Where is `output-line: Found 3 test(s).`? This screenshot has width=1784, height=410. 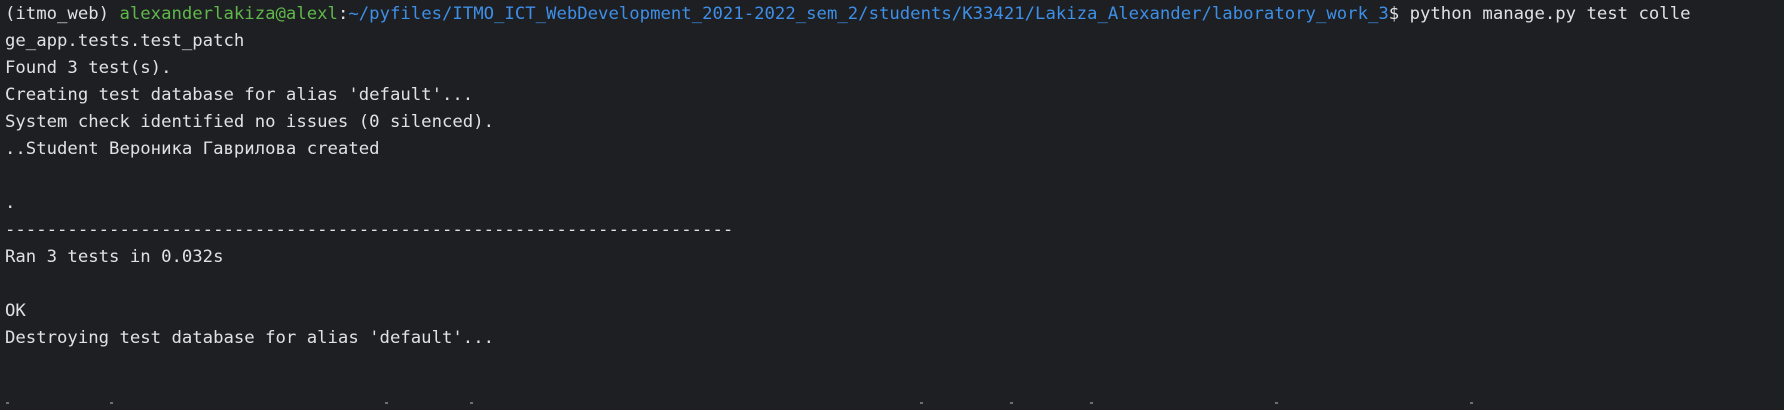 output-line: Found 3 test(s). is located at coordinates (88, 68).